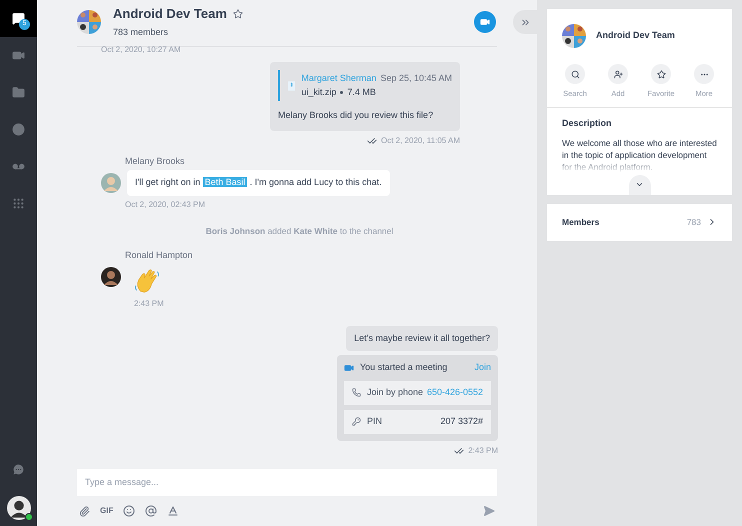 The height and width of the screenshot is (526, 742). What do you see at coordinates (635, 35) in the screenshot?
I see `group-name: Android Dev Team` at bounding box center [635, 35].